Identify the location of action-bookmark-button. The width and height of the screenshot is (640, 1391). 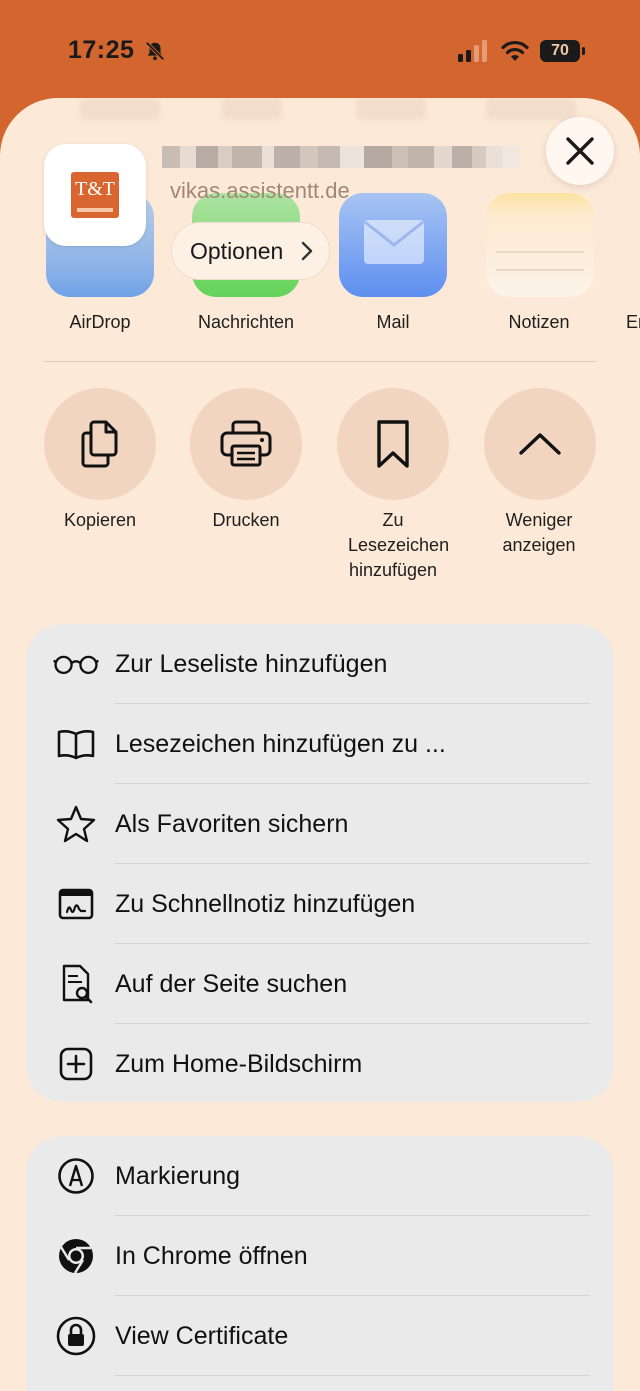
(393, 444).